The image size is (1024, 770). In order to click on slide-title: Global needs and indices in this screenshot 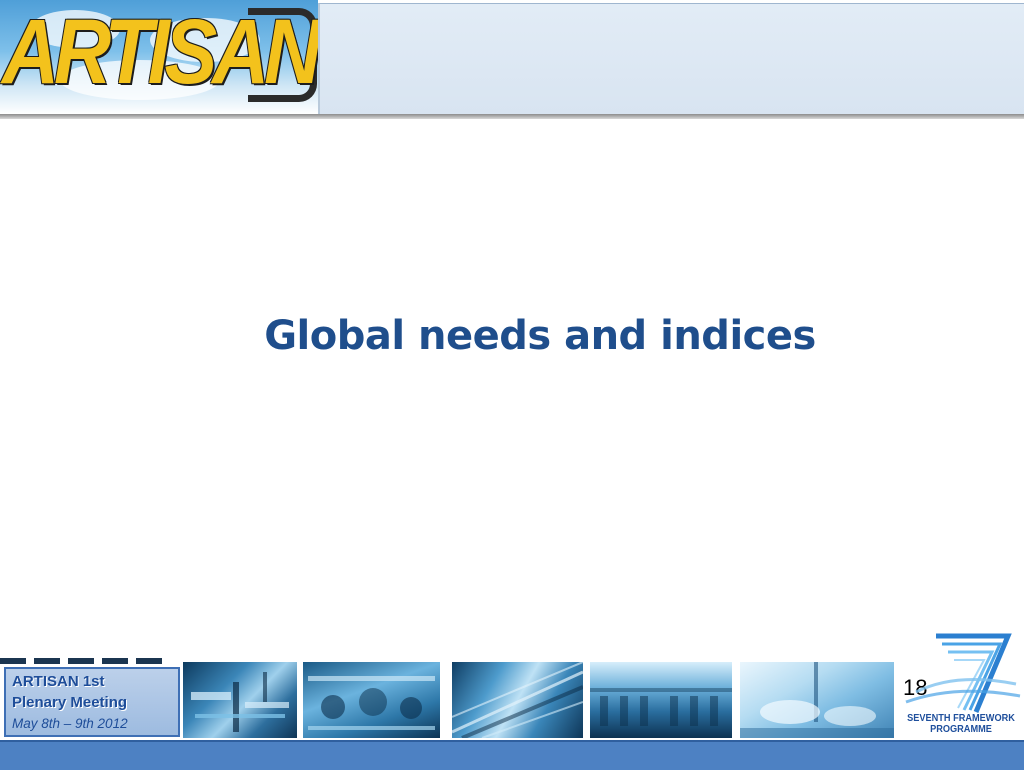, I will do `click(540, 336)`.